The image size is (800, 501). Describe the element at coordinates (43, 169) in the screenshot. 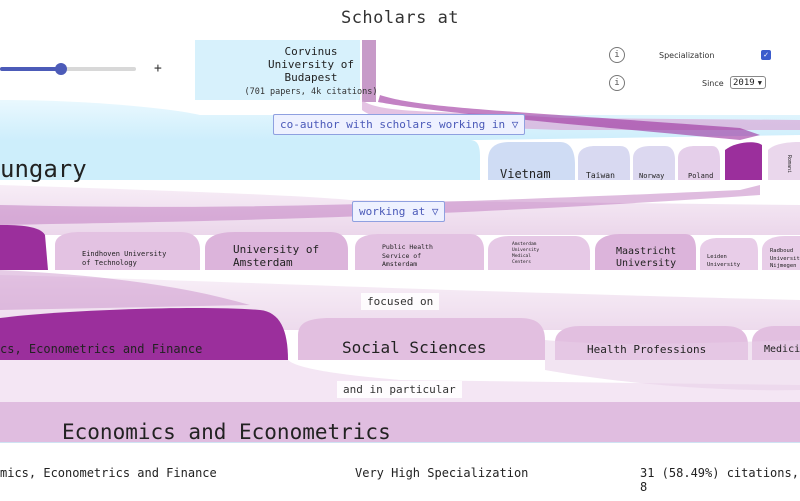

I see `country-hungary: ungary` at that location.